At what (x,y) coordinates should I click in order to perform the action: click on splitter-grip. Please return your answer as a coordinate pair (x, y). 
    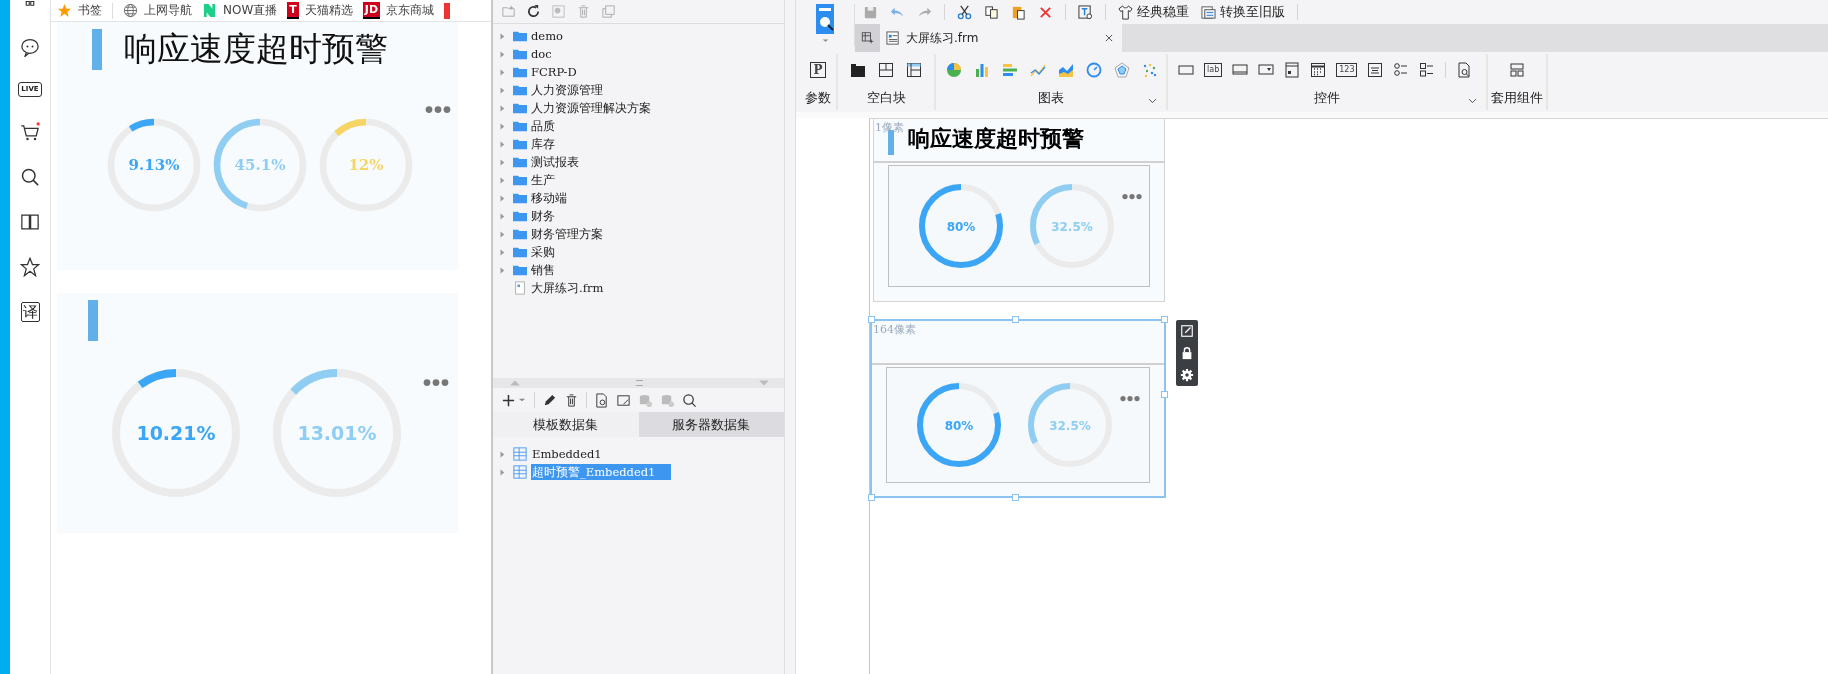
    Looking at the image, I should click on (639, 383).